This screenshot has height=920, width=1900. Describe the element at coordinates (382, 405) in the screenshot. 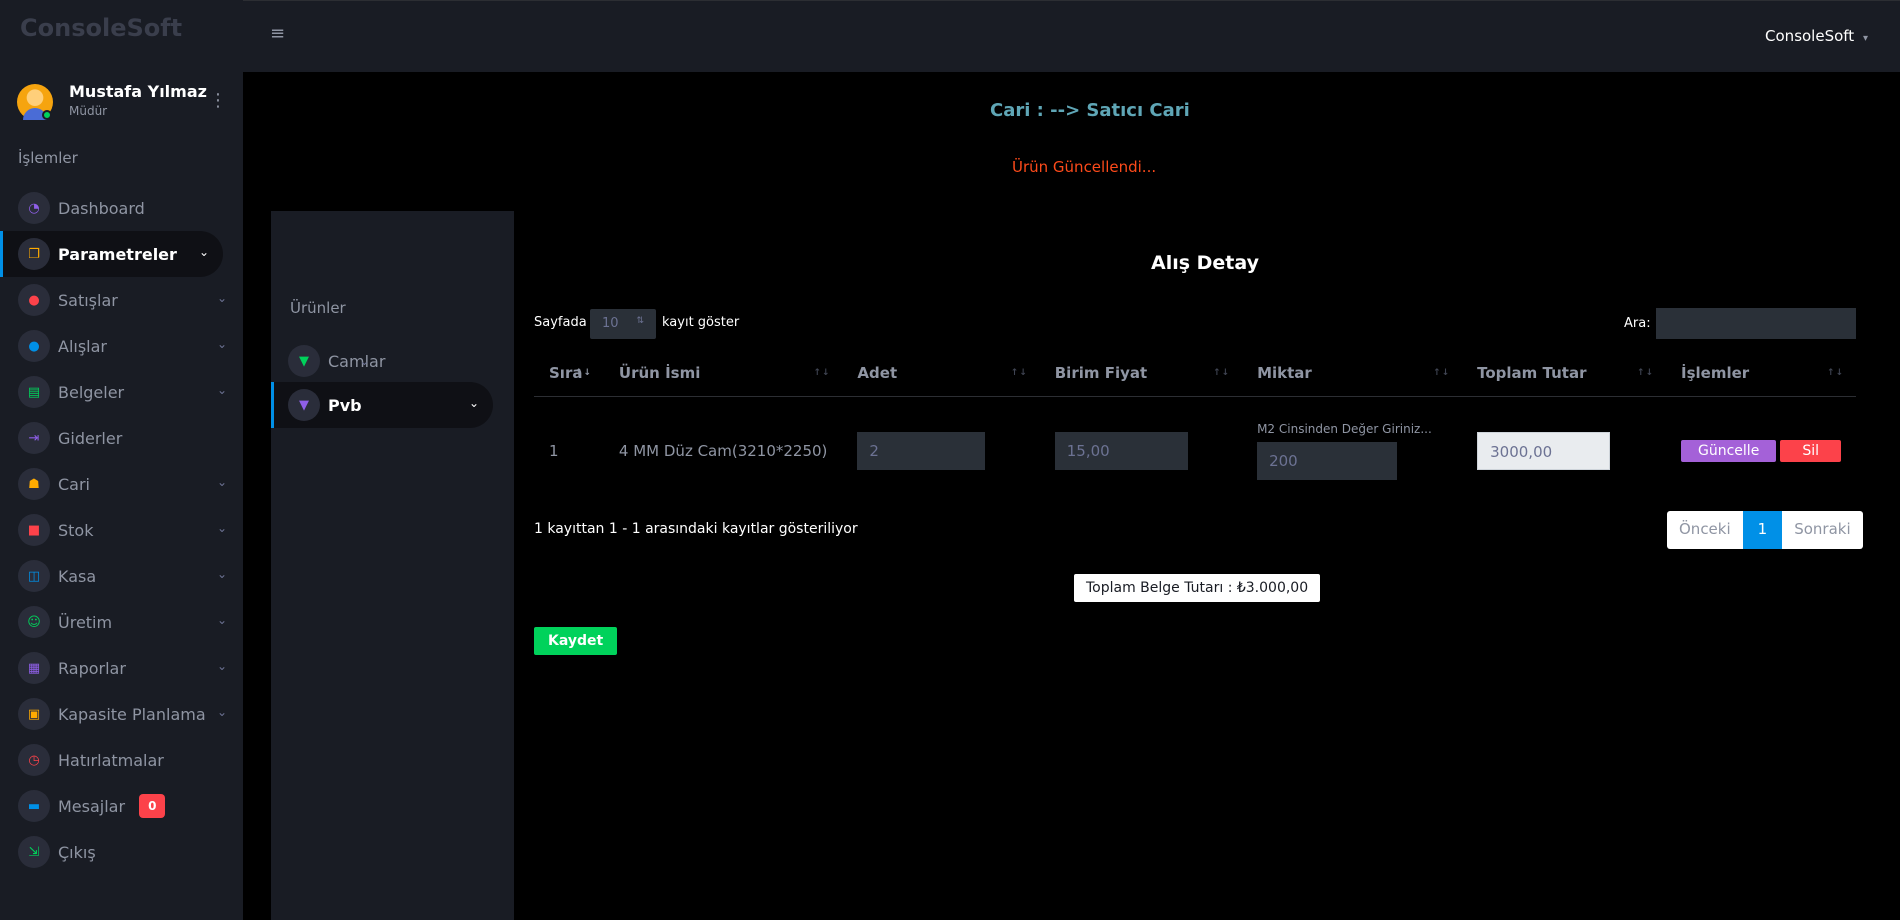

I see `sub-item-pvb: ▼ Pvb ⌄` at that location.